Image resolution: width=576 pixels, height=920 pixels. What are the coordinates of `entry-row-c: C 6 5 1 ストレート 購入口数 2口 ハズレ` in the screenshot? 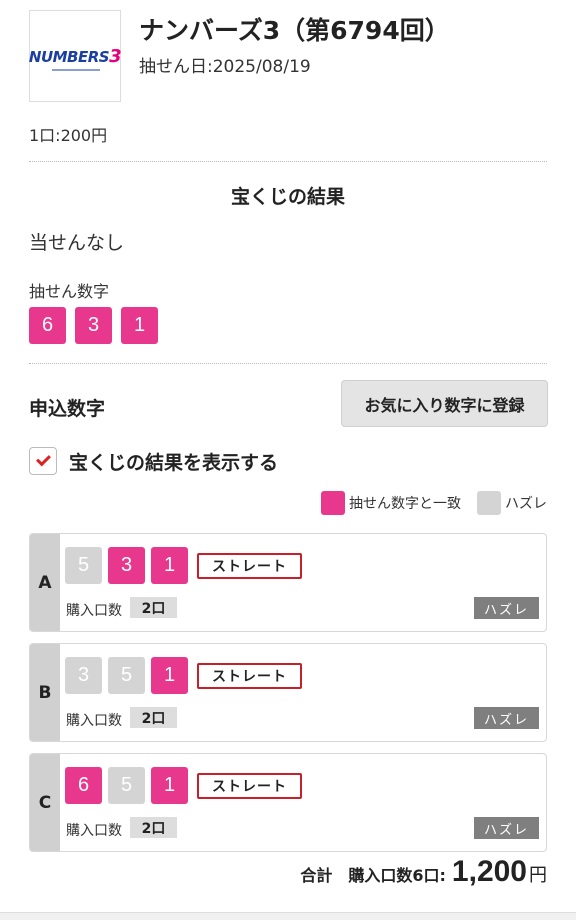 It's located at (288, 802).